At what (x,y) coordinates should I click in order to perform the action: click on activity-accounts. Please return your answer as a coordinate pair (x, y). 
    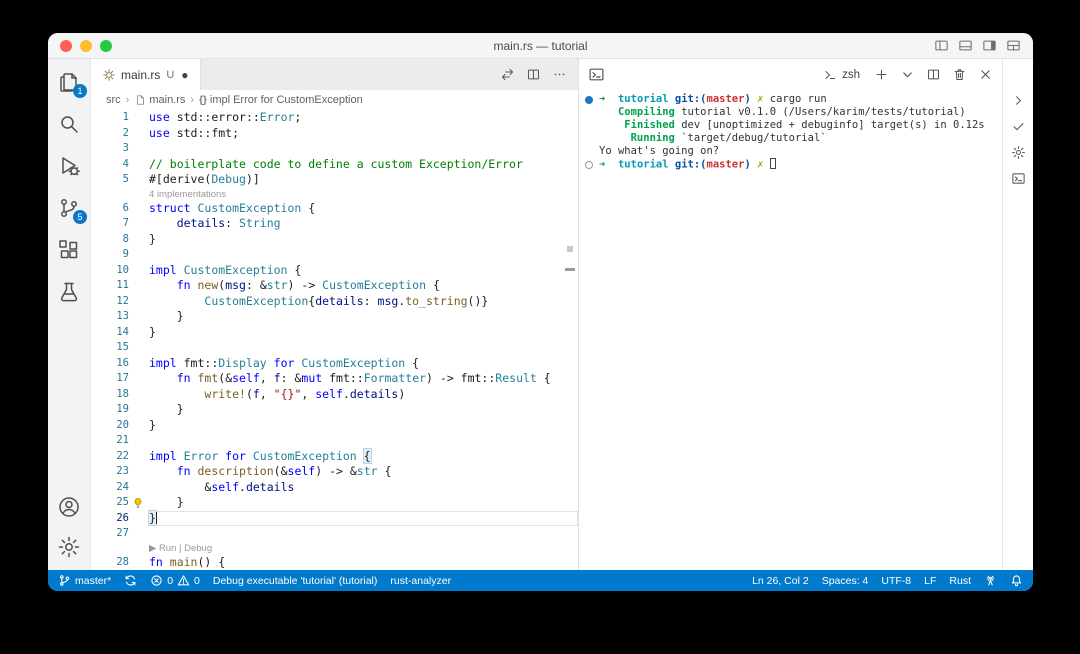
    Looking at the image, I should click on (69, 507).